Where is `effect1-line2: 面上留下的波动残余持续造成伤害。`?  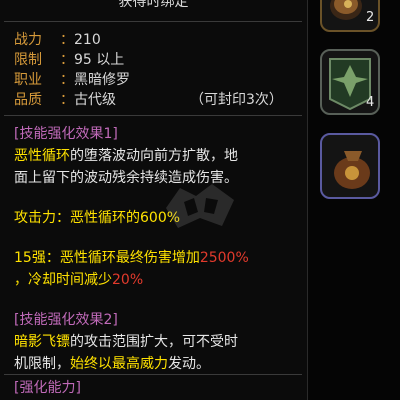
effect1-line2: 面上留下的波动残余持续造成伤害。 is located at coordinates (126, 178).